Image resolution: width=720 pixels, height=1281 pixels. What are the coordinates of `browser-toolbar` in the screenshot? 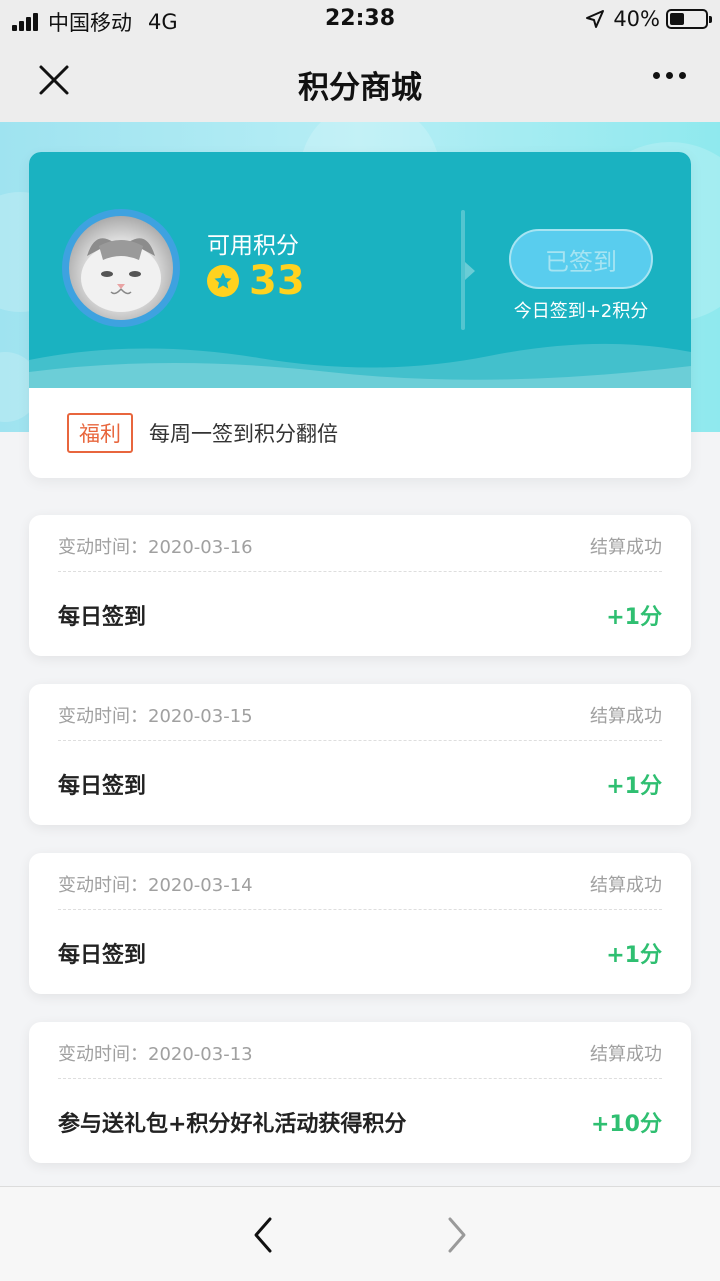 It's located at (360, 1233).